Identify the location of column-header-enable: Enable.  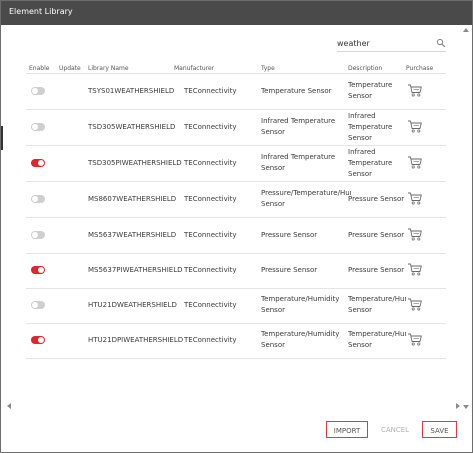
(39, 68).